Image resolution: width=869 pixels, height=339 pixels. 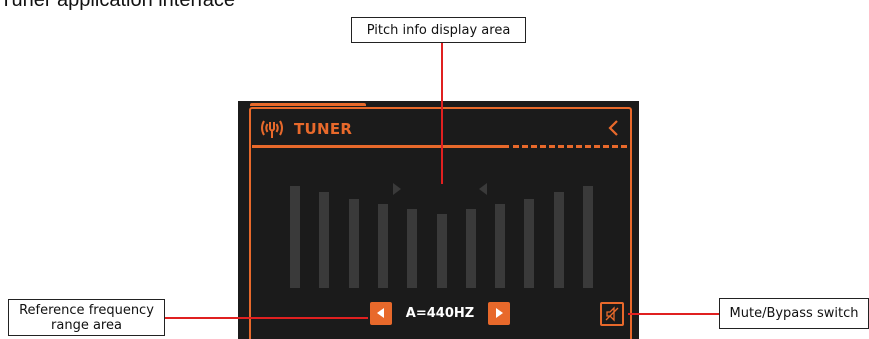 I want to click on reference-frequency-callout: Reference frequency range area, so click(x=86, y=317).